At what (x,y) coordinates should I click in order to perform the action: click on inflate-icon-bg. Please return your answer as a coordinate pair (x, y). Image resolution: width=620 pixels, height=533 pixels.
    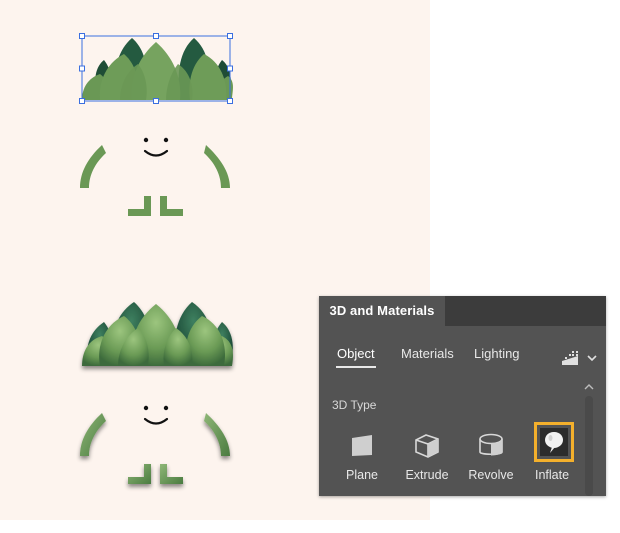
    Looking at the image, I should click on (554, 442).